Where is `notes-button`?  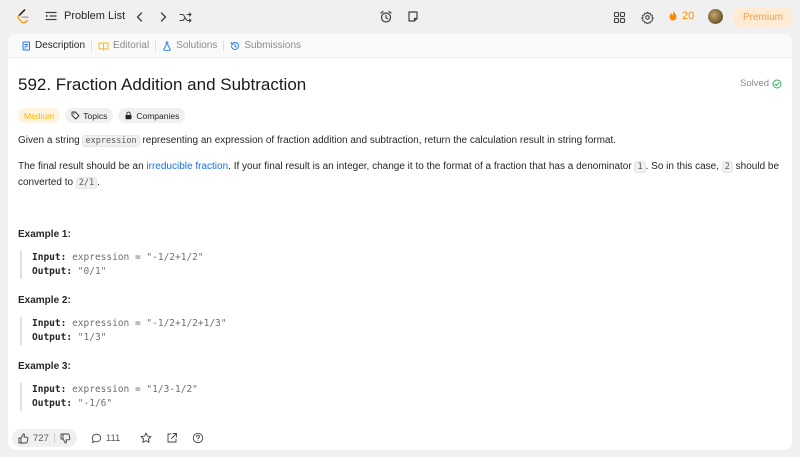 notes-button is located at coordinates (413, 17).